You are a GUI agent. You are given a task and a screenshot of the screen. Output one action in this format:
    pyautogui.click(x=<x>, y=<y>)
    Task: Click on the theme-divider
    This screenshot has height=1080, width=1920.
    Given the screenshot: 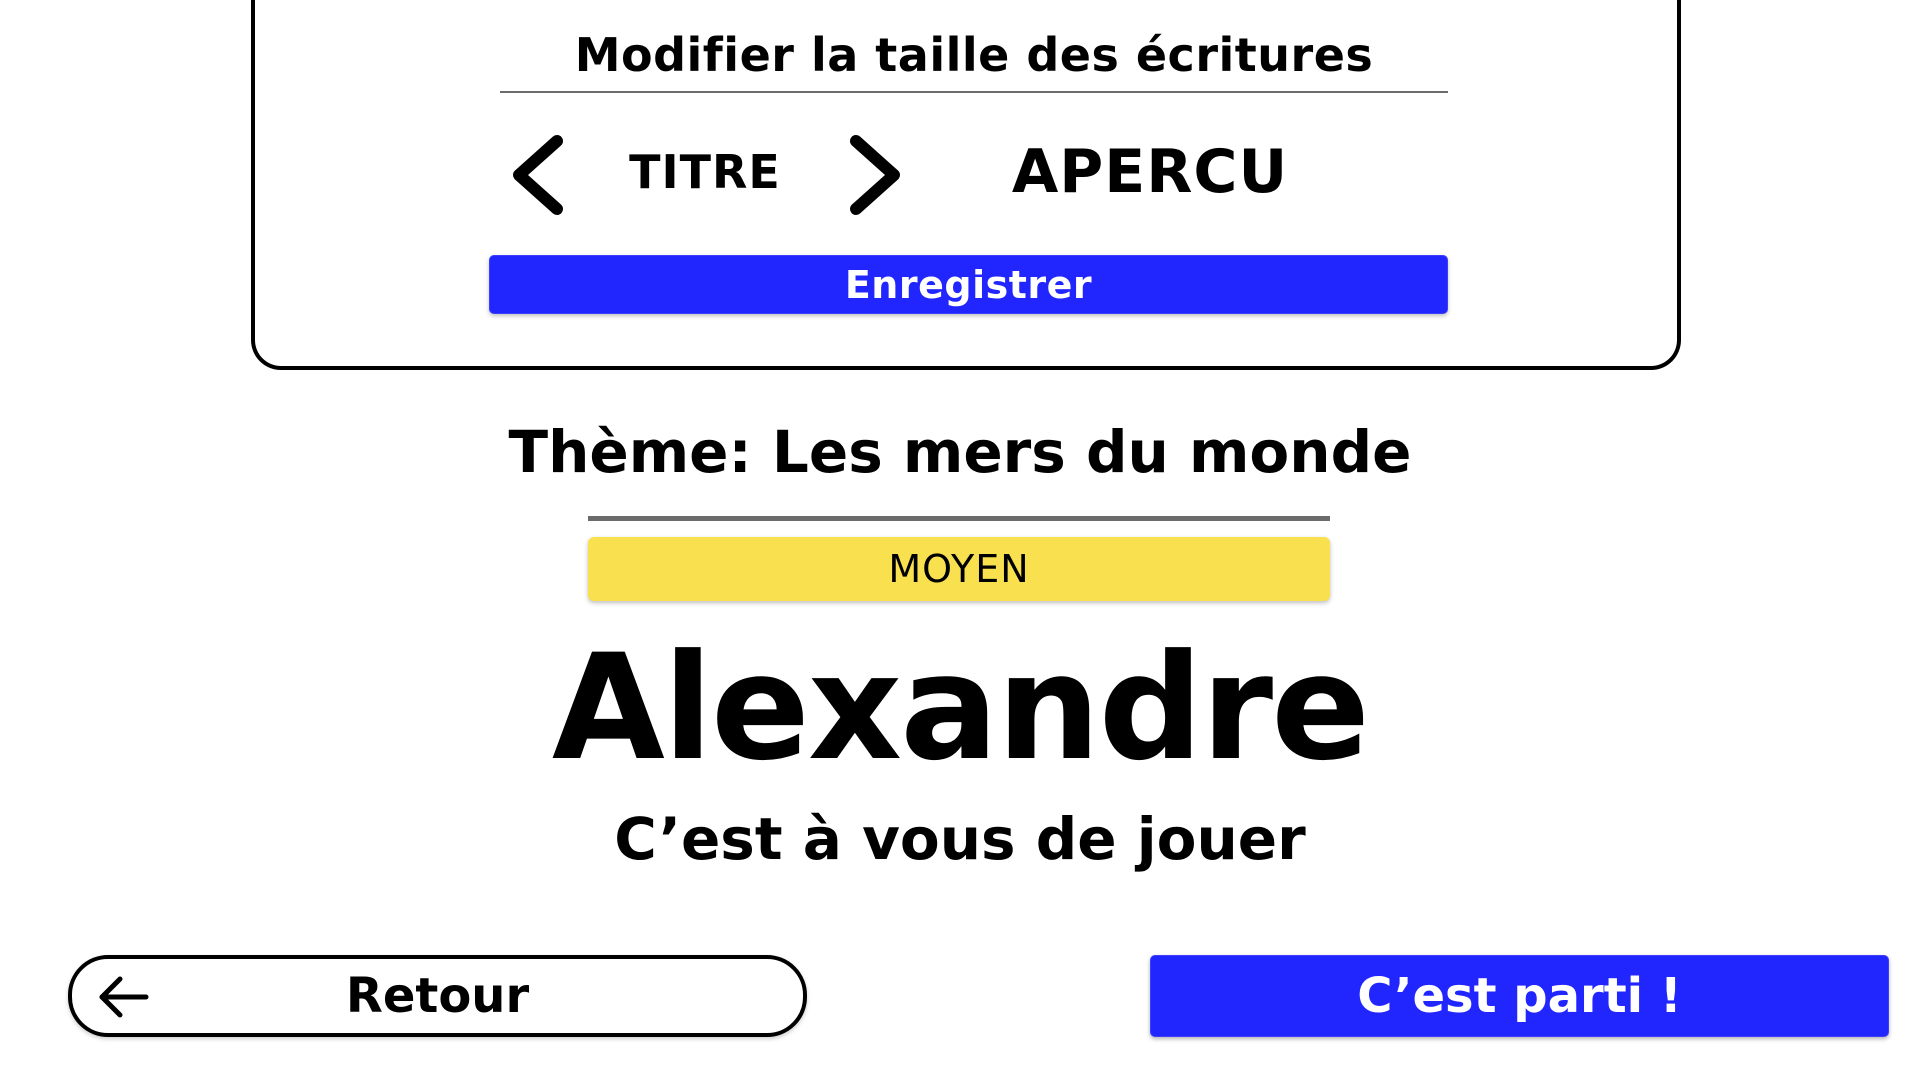 What is the action you would take?
    pyautogui.click(x=959, y=518)
    